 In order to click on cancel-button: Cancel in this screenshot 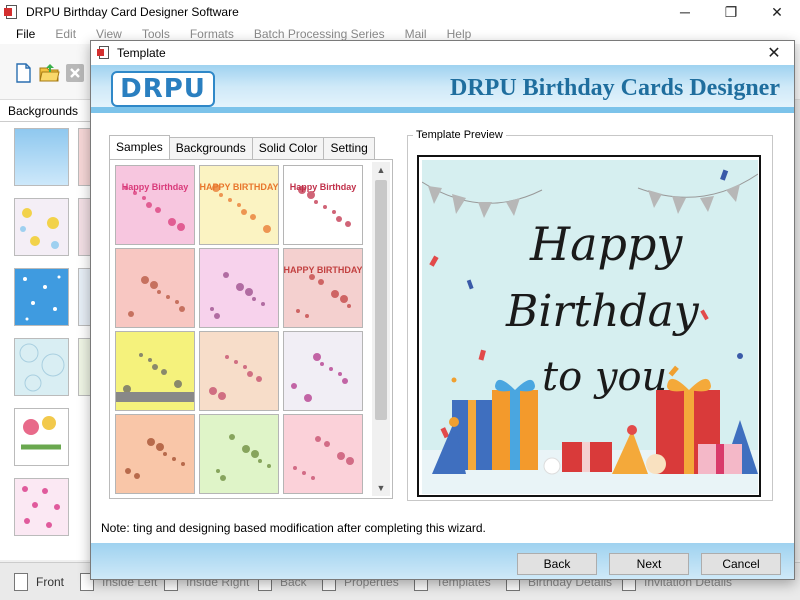, I will do `click(741, 564)`.